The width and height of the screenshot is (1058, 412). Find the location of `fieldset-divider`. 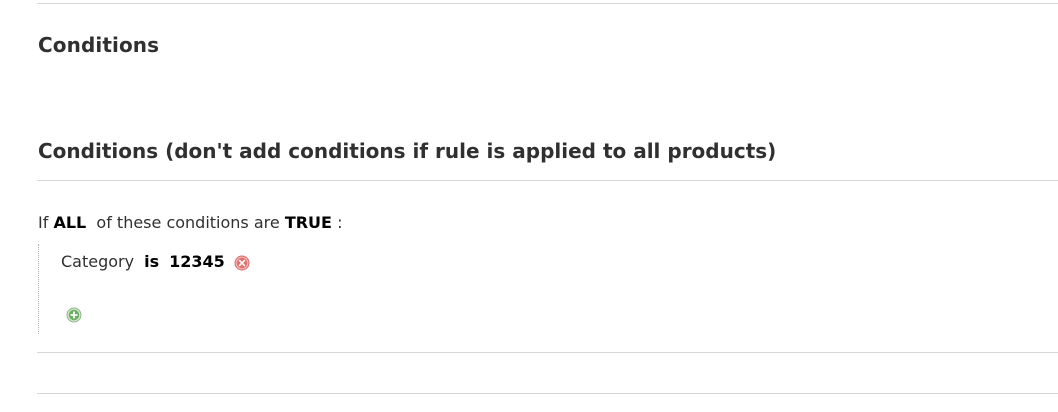

fieldset-divider is located at coordinates (547, 180).